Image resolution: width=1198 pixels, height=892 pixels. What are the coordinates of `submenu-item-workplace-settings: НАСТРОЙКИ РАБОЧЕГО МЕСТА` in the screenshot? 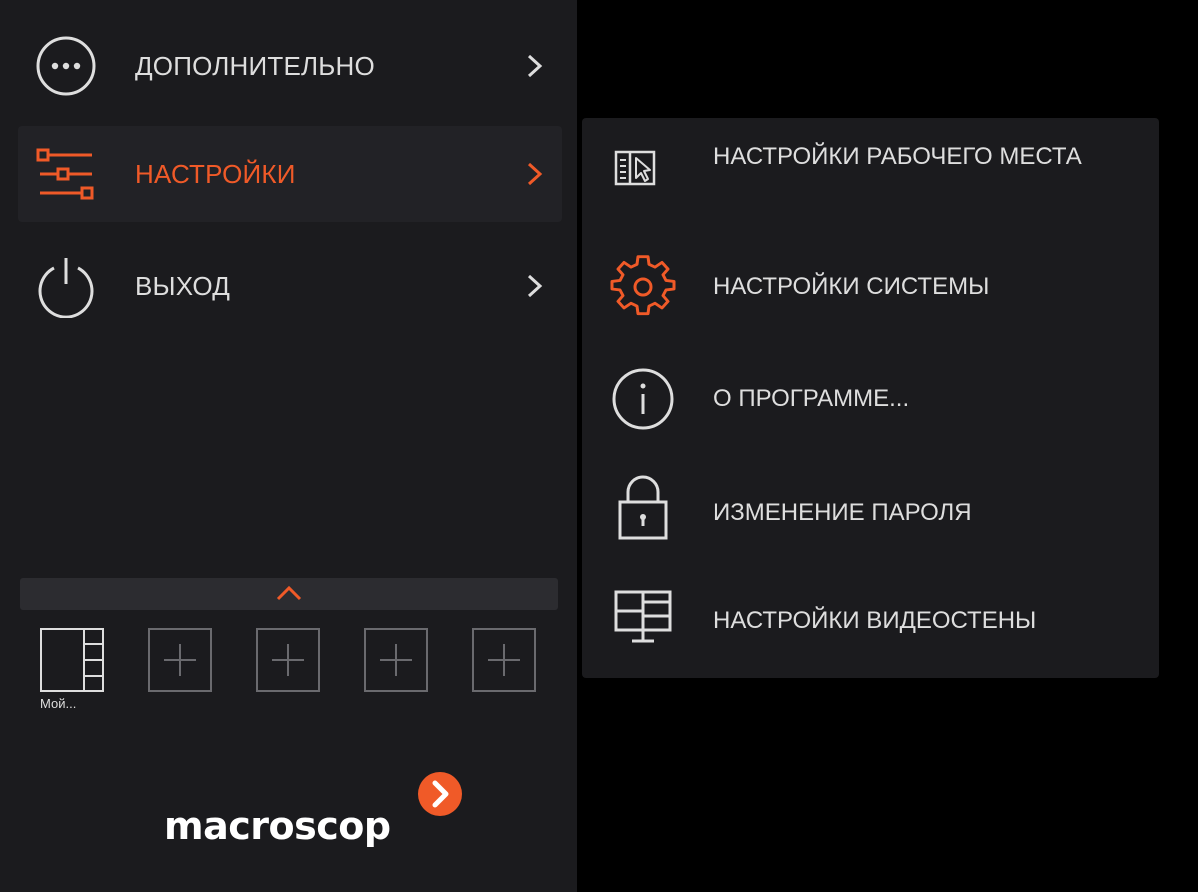 It's located at (870, 176).